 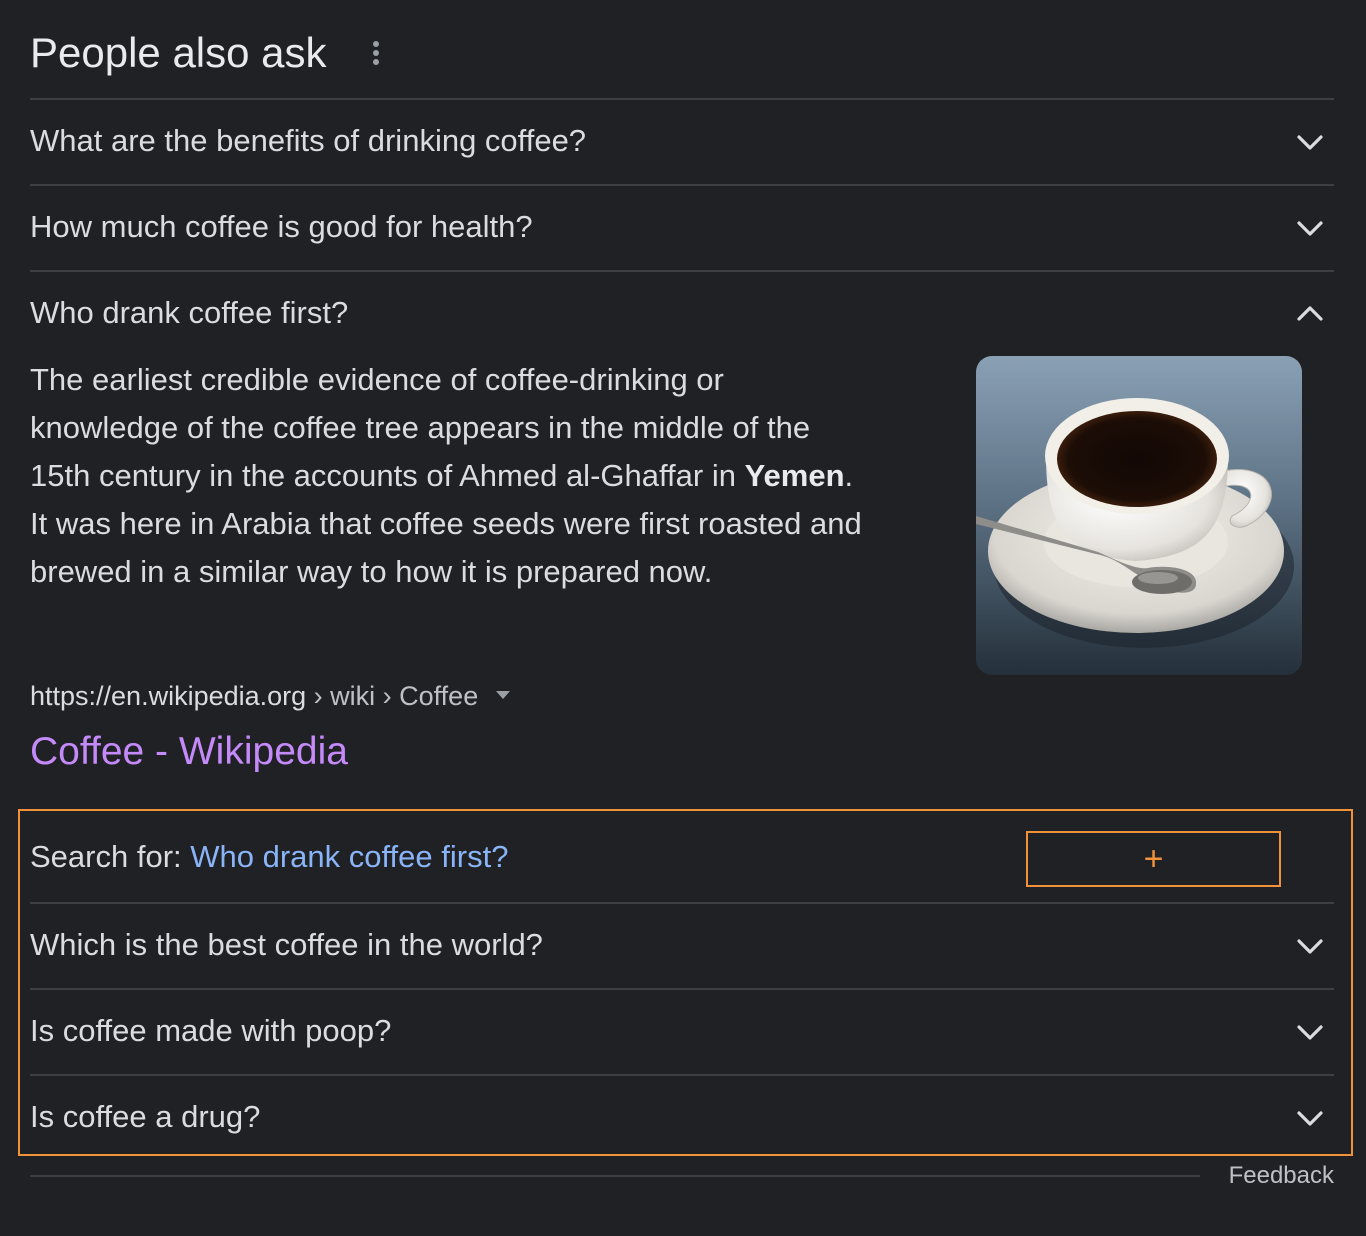 What do you see at coordinates (1153, 859) in the screenshot?
I see `add-button: +` at bounding box center [1153, 859].